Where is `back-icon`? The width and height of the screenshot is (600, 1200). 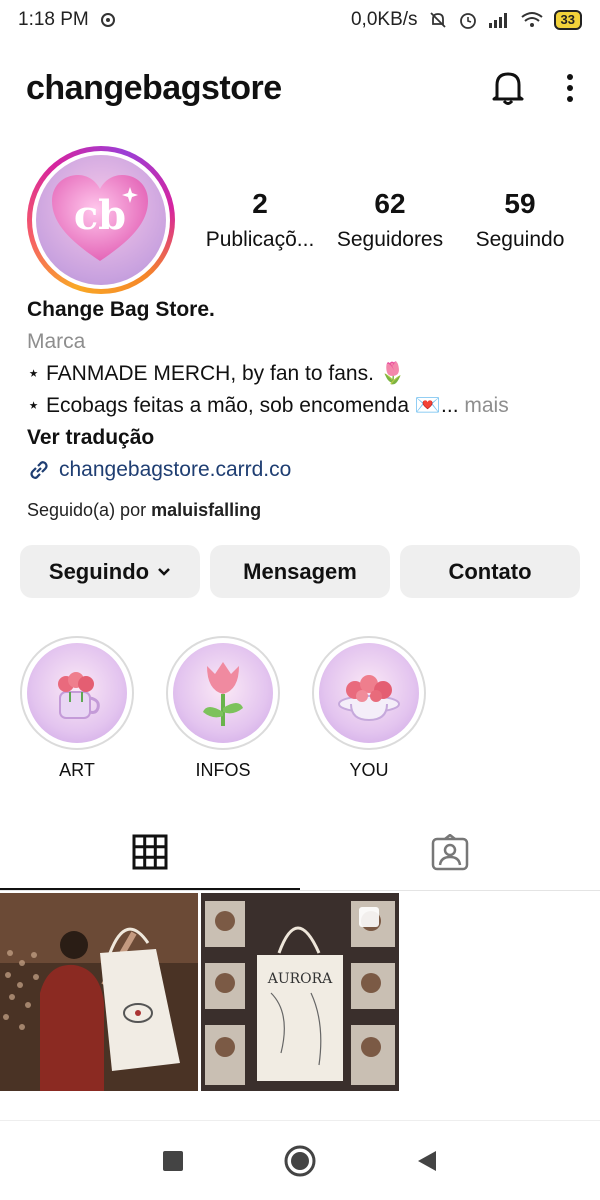 back-icon is located at coordinates (427, 1161).